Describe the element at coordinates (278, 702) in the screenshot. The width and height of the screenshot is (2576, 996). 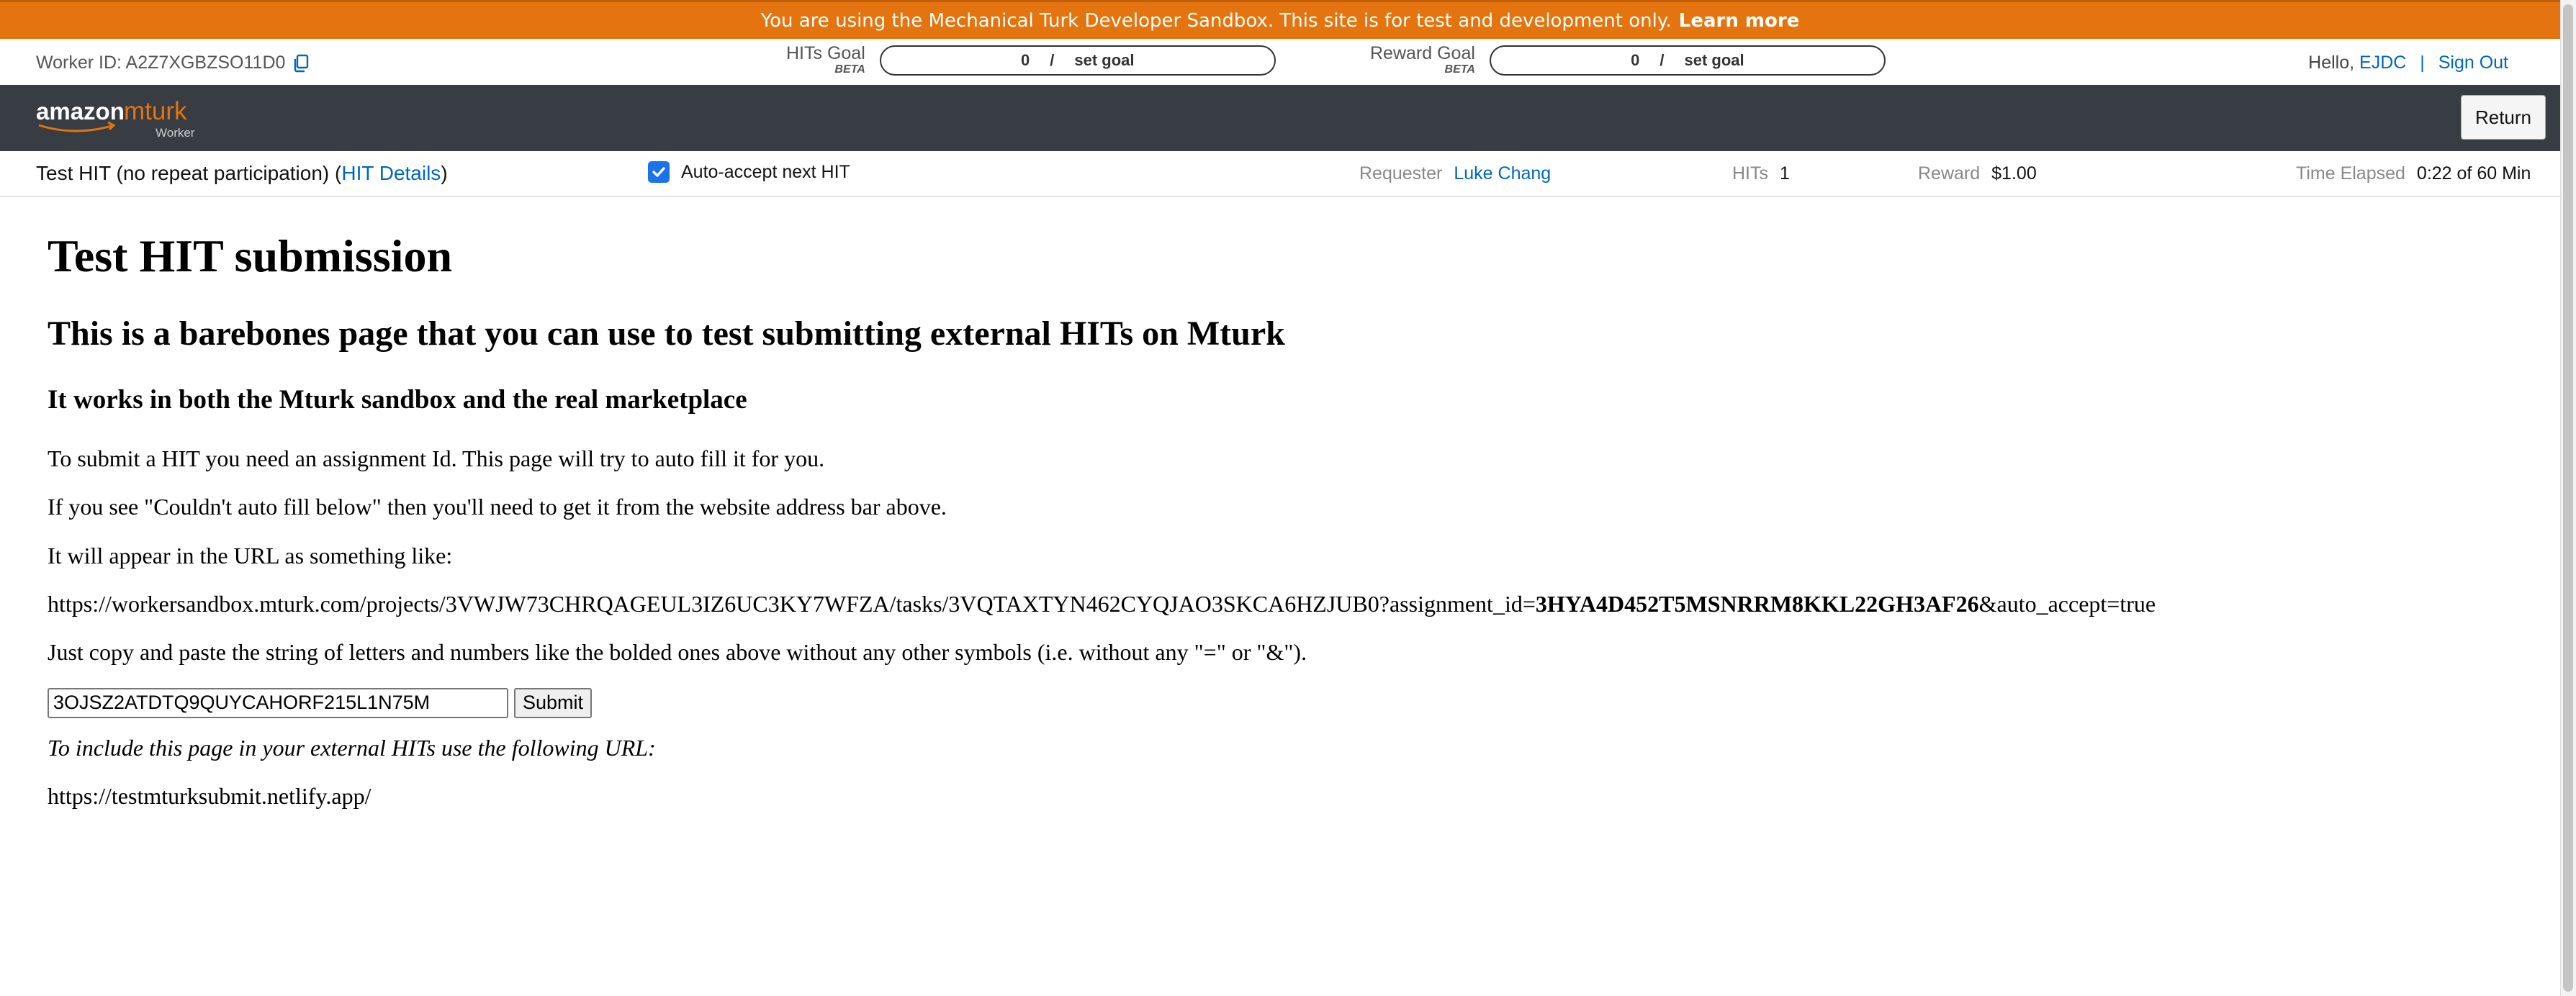
I see `assignment-id-input` at that location.